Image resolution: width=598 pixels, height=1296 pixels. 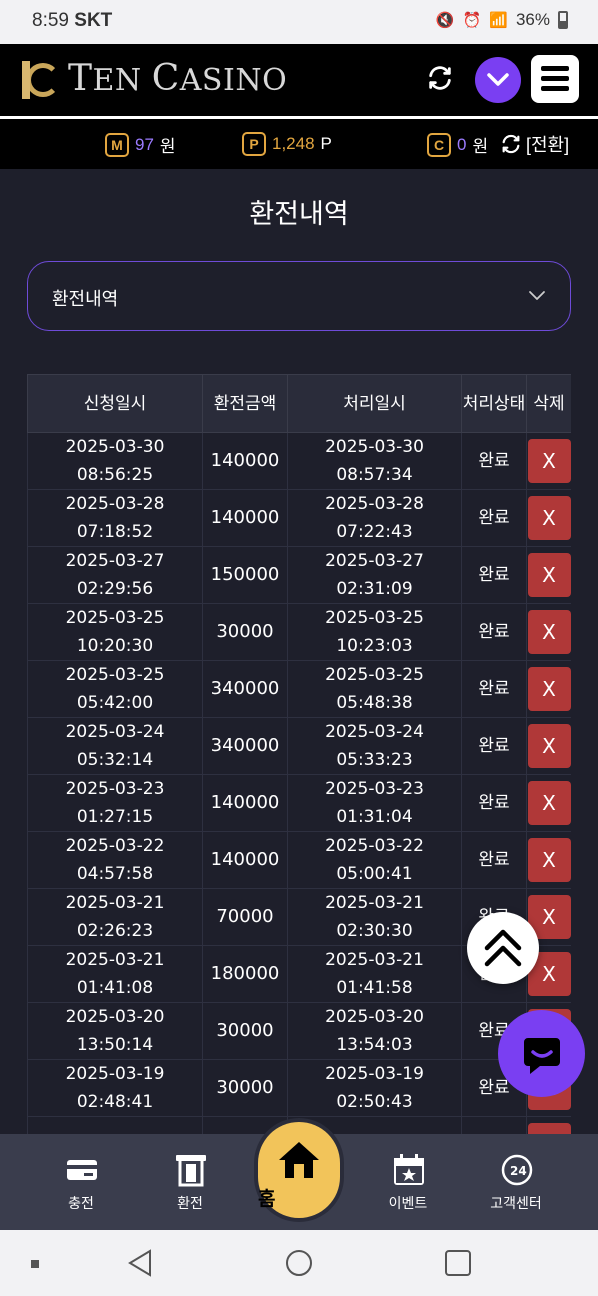 I want to click on mute-icon: 🔇, so click(x=445, y=20).